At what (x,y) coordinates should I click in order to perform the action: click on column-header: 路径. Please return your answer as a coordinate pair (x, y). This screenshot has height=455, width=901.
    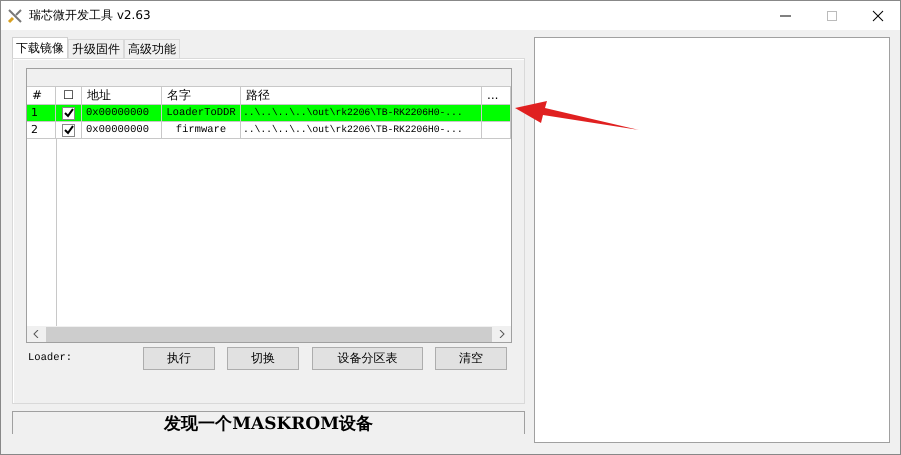
    Looking at the image, I should click on (361, 95).